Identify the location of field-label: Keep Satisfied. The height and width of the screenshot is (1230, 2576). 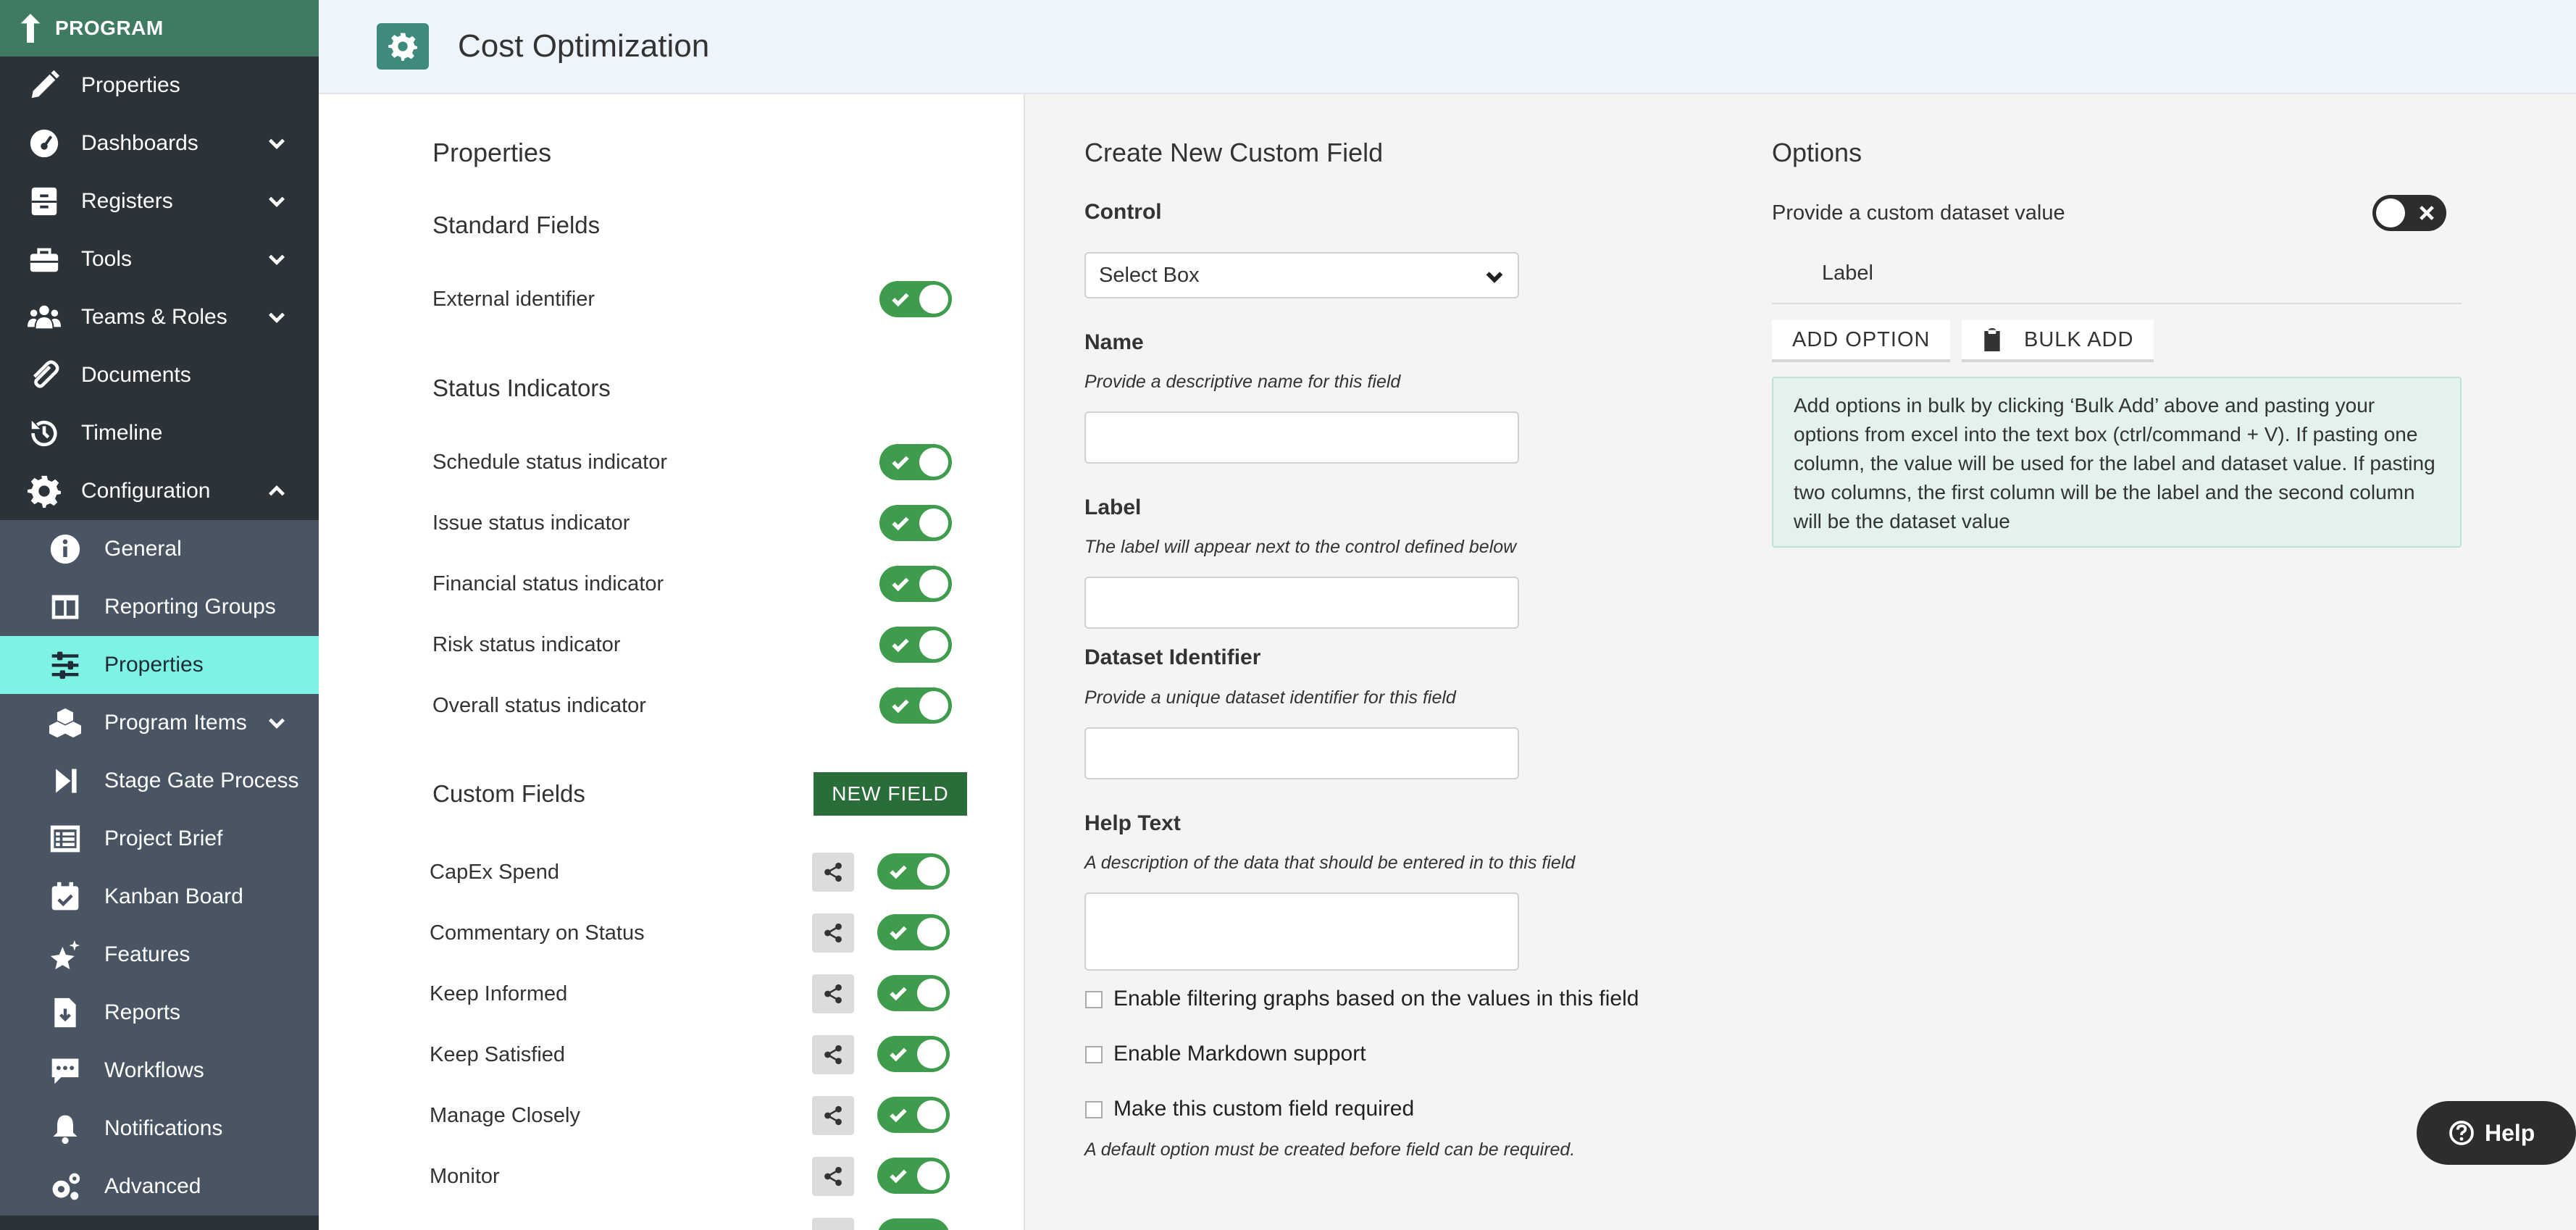
(498, 1054).